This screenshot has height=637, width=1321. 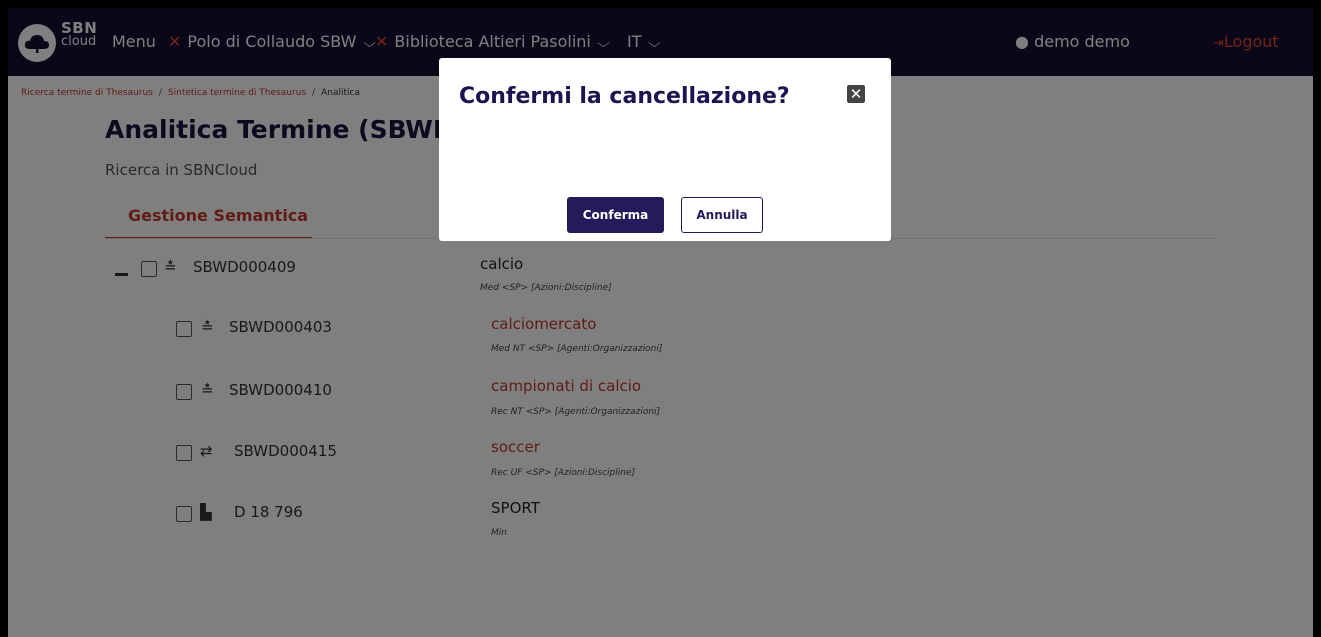 What do you see at coordinates (624, 96) in the screenshot?
I see `dialog-title: Confermi la cancellazione?` at bounding box center [624, 96].